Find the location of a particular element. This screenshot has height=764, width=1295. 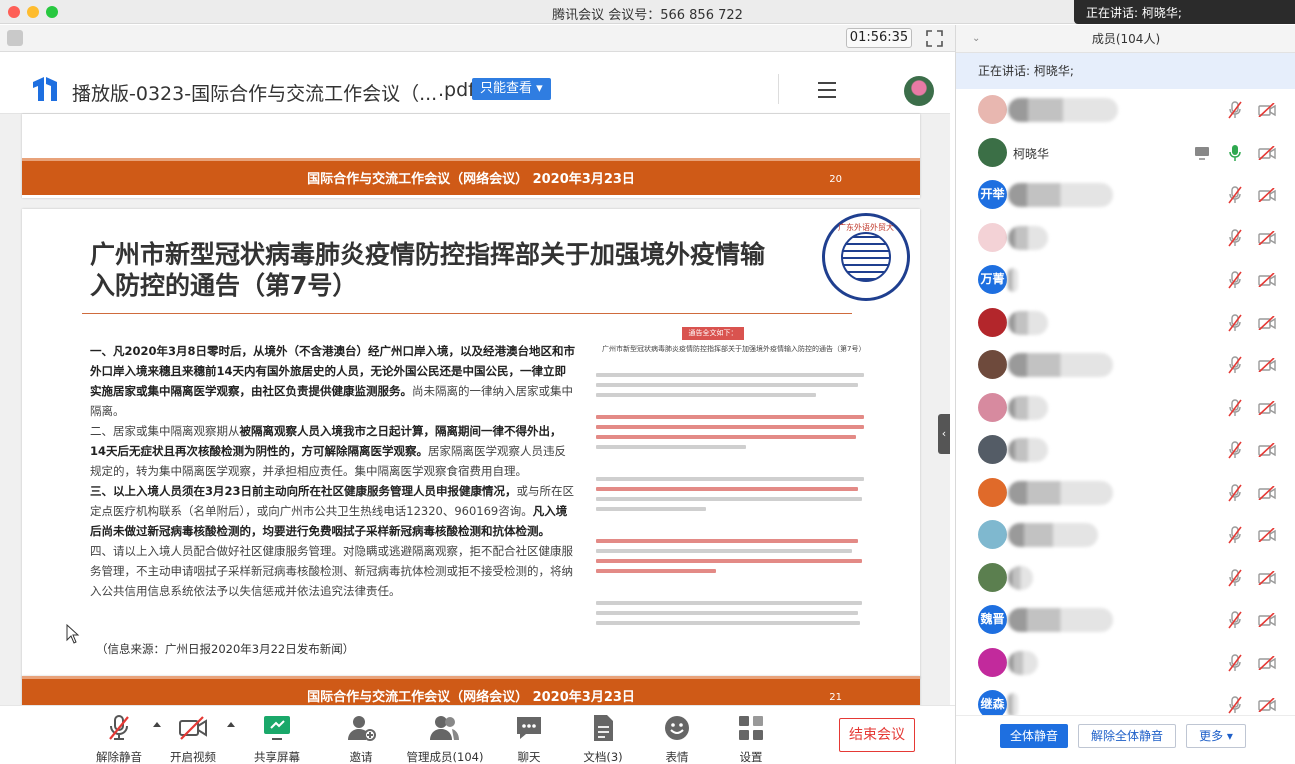

chat-icon is located at coordinates (529, 728).